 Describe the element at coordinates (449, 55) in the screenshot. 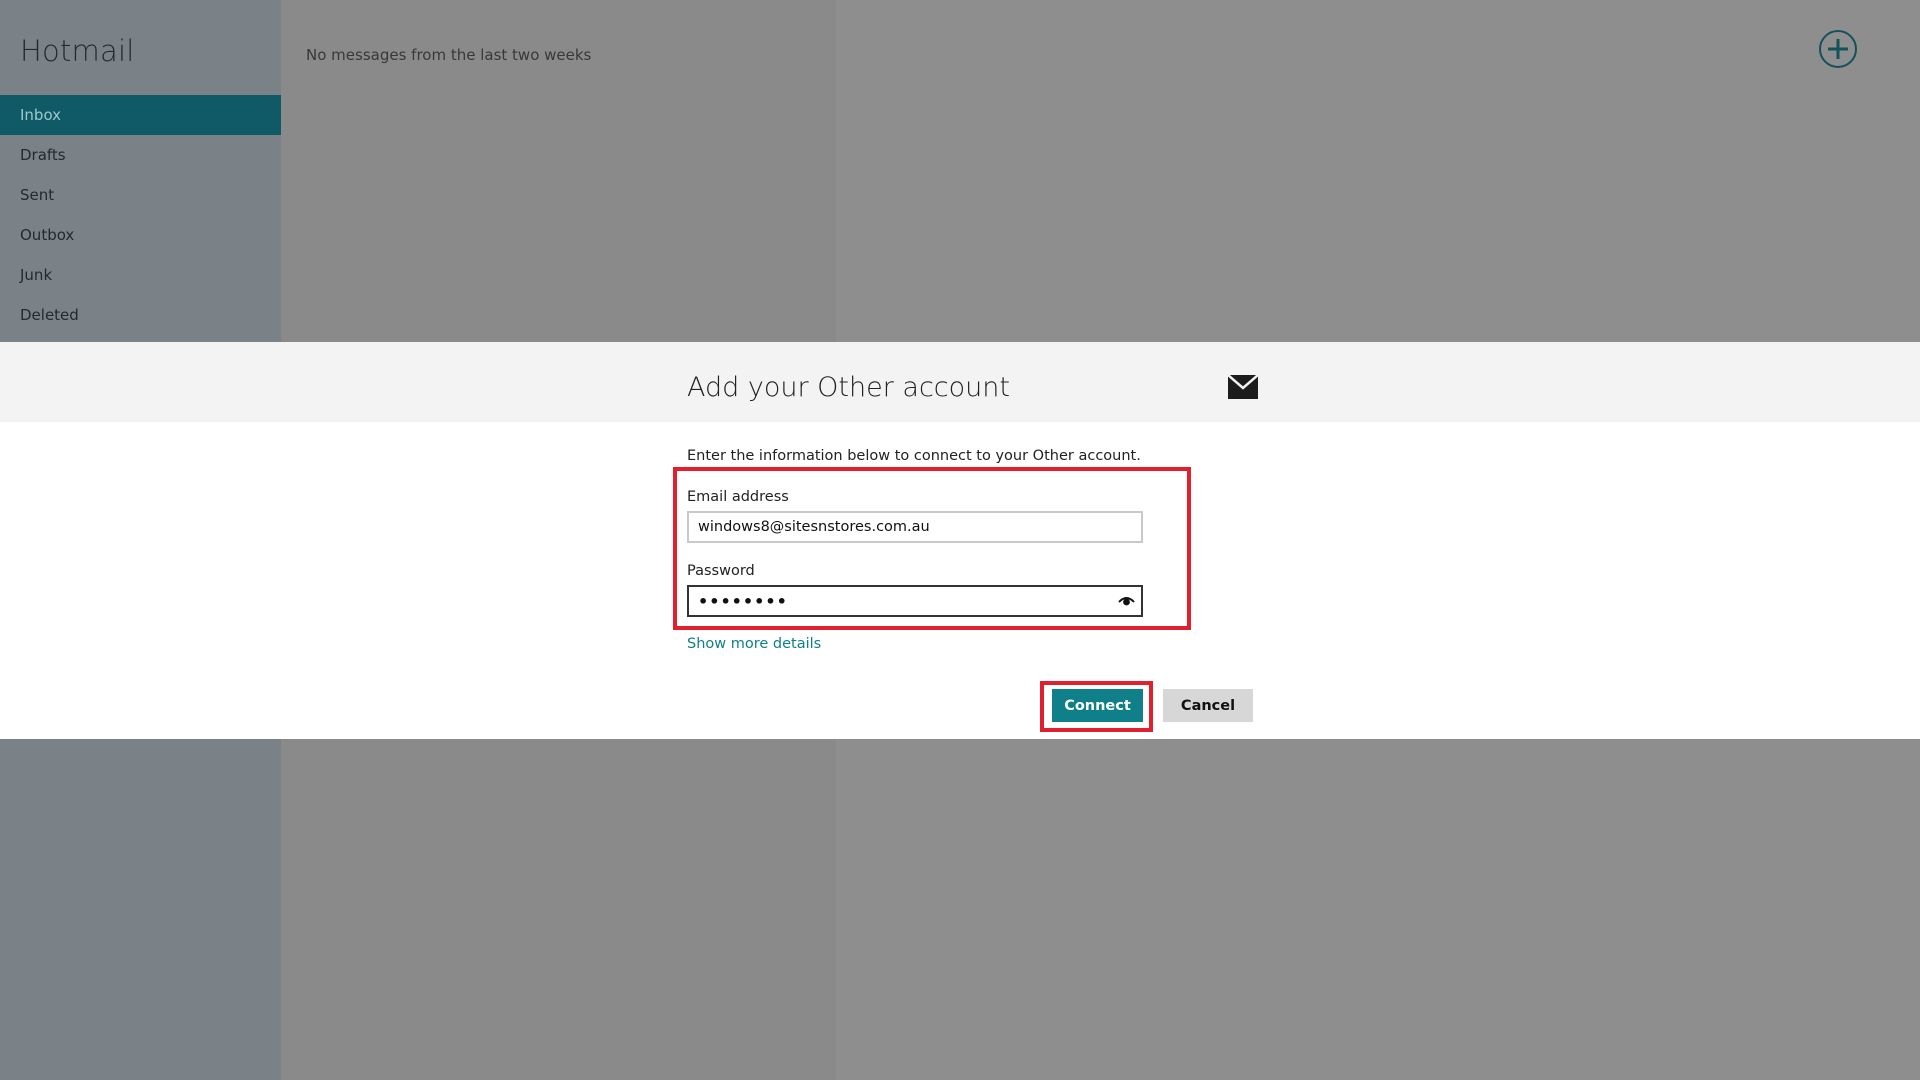

I see `empty-message-text: No messages from the last two weeks` at that location.